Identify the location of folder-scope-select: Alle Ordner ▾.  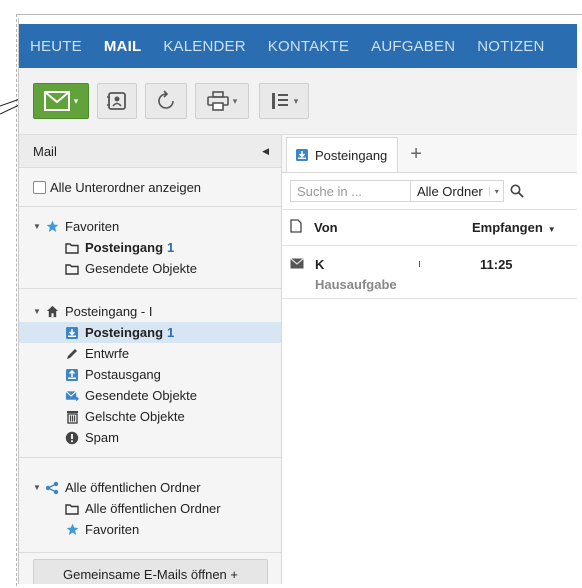
(457, 191).